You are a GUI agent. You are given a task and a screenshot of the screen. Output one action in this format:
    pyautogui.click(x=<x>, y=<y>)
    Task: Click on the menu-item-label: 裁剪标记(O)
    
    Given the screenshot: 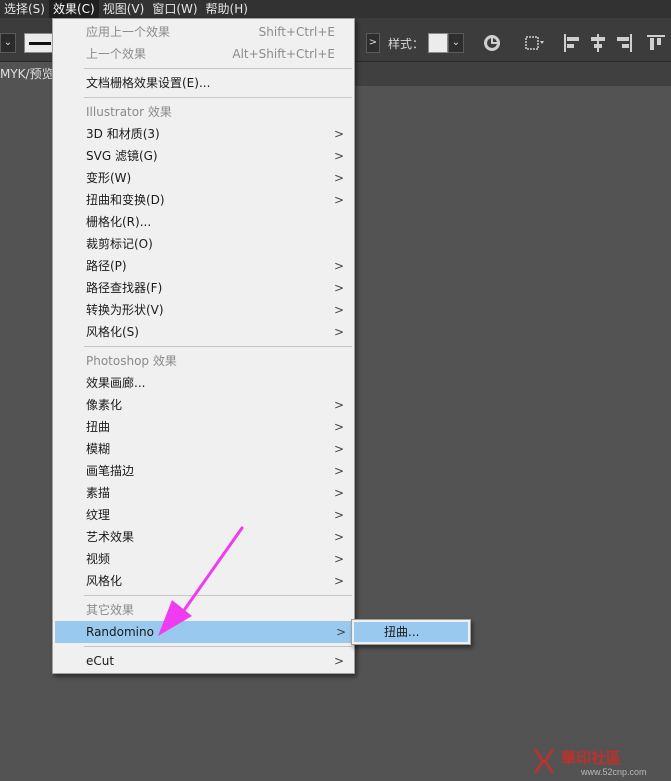 What is the action you would take?
    pyautogui.click(x=119, y=244)
    